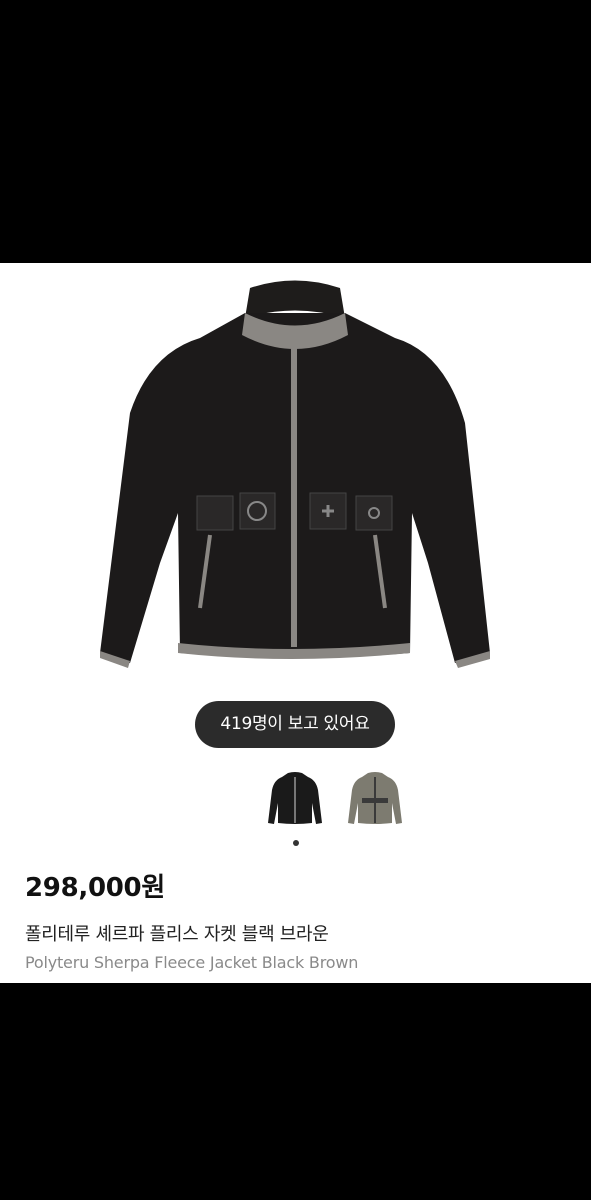 The image size is (591, 1200). Describe the element at coordinates (295, 798) in the screenshot. I see `variant-thumb-black` at that location.